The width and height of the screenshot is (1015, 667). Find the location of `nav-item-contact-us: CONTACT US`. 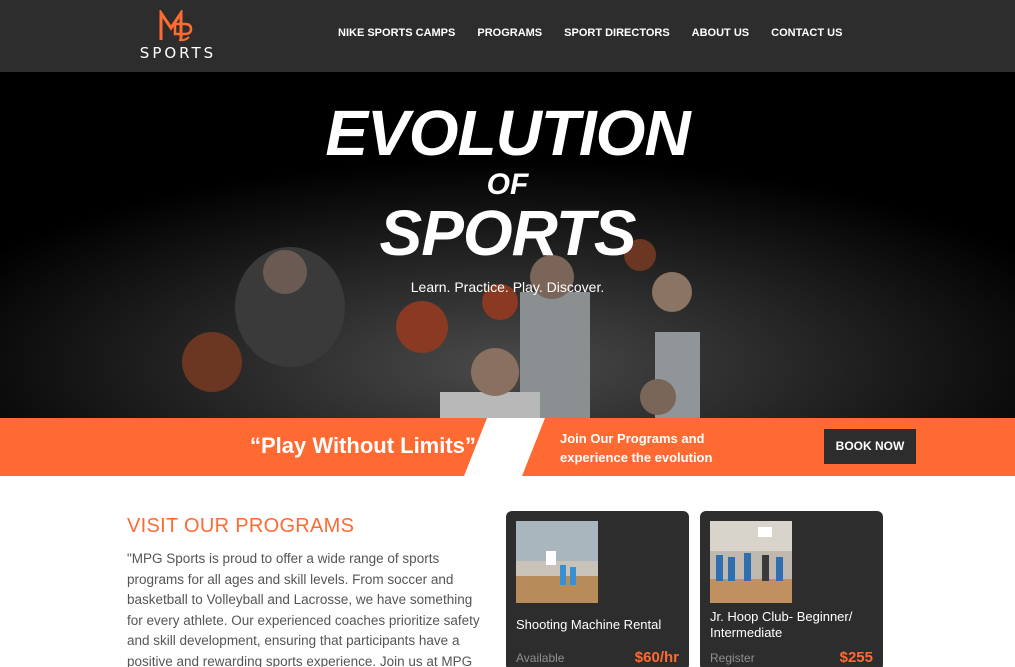

nav-item-contact-us: CONTACT US is located at coordinates (806, 33).